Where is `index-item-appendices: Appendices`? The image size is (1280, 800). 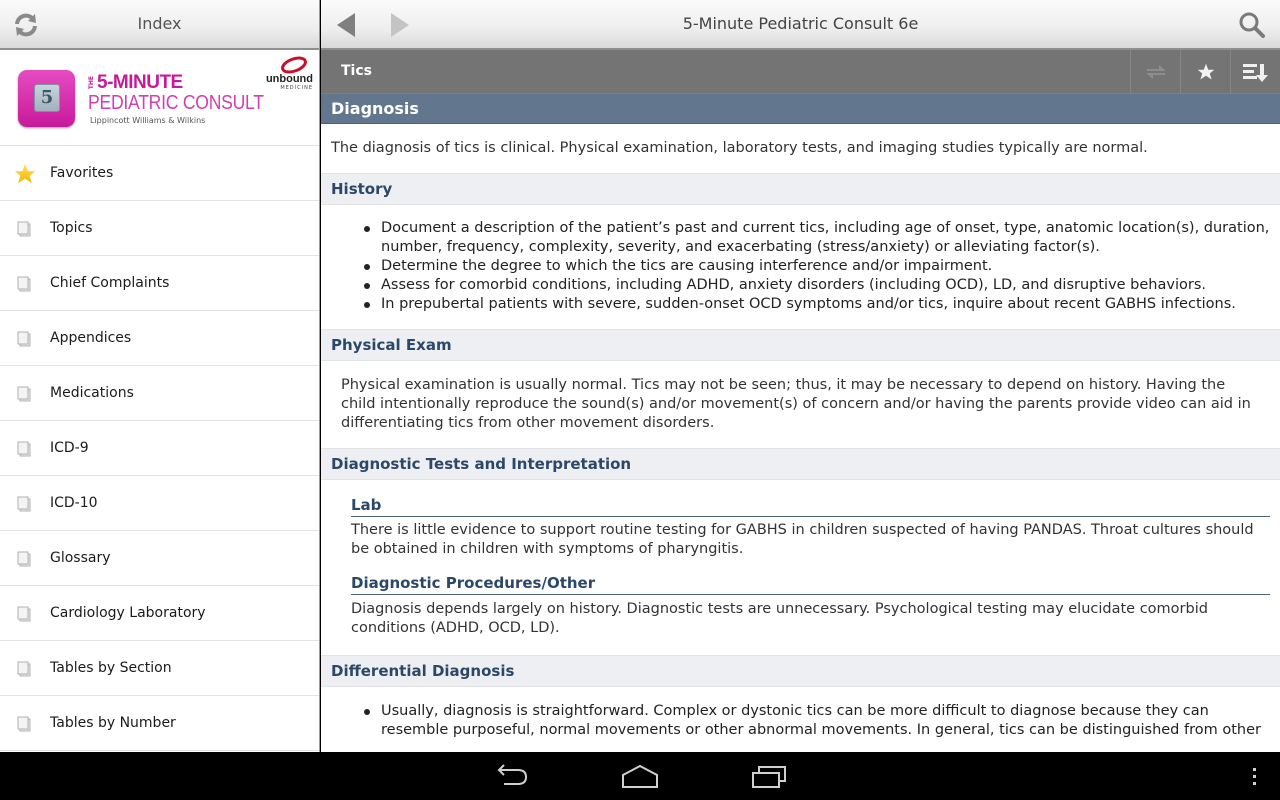
index-item-appendices: Appendices is located at coordinates (159, 338).